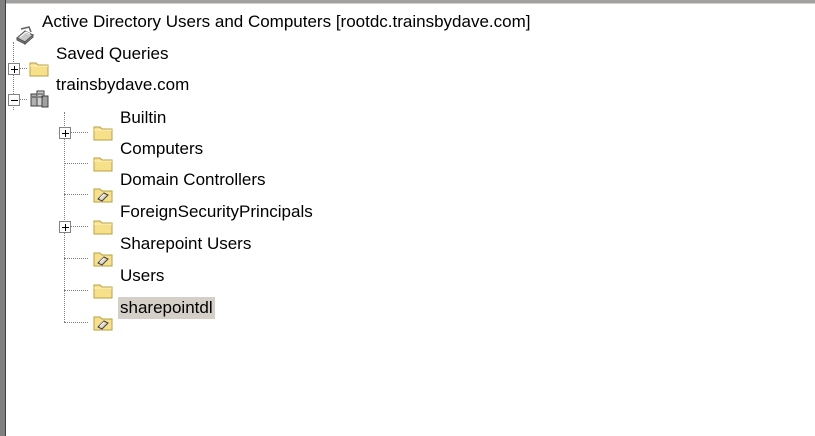 The width and height of the screenshot is (815, 436). What do you see at coordinates (14, 69) in the screenshot?
I see `expand-saved-queries-button` at bounding box center [14, 69].